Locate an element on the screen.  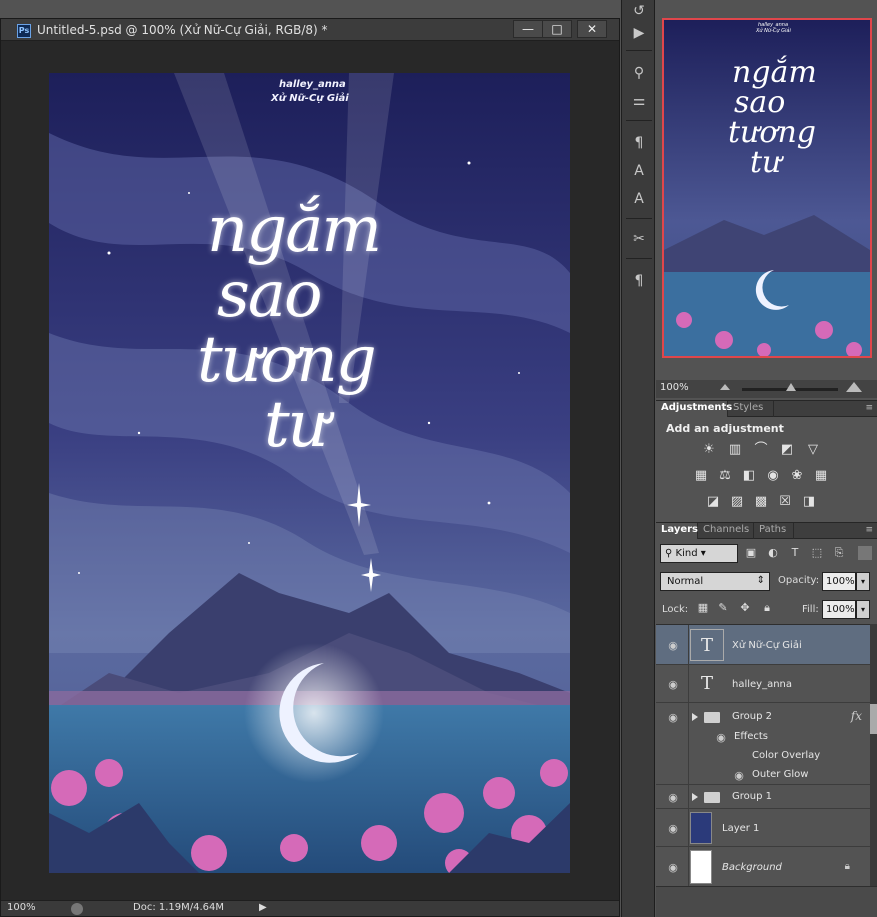
paragraph-styles-icon: ¶ is located at coordinates (639, 143).